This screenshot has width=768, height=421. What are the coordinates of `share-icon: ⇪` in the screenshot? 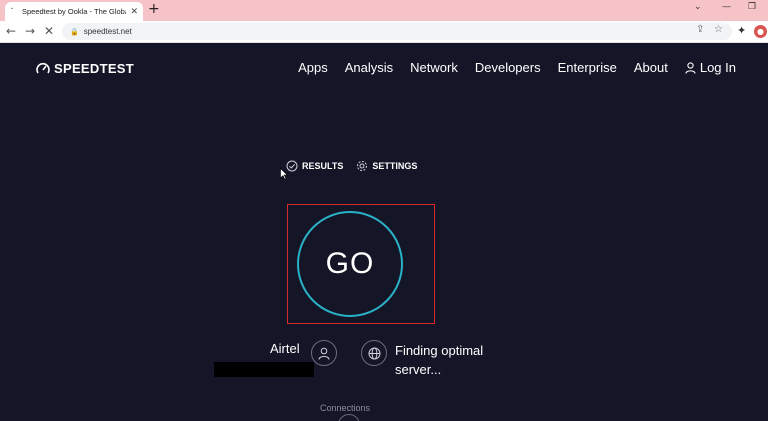 It's located at (700, 29).